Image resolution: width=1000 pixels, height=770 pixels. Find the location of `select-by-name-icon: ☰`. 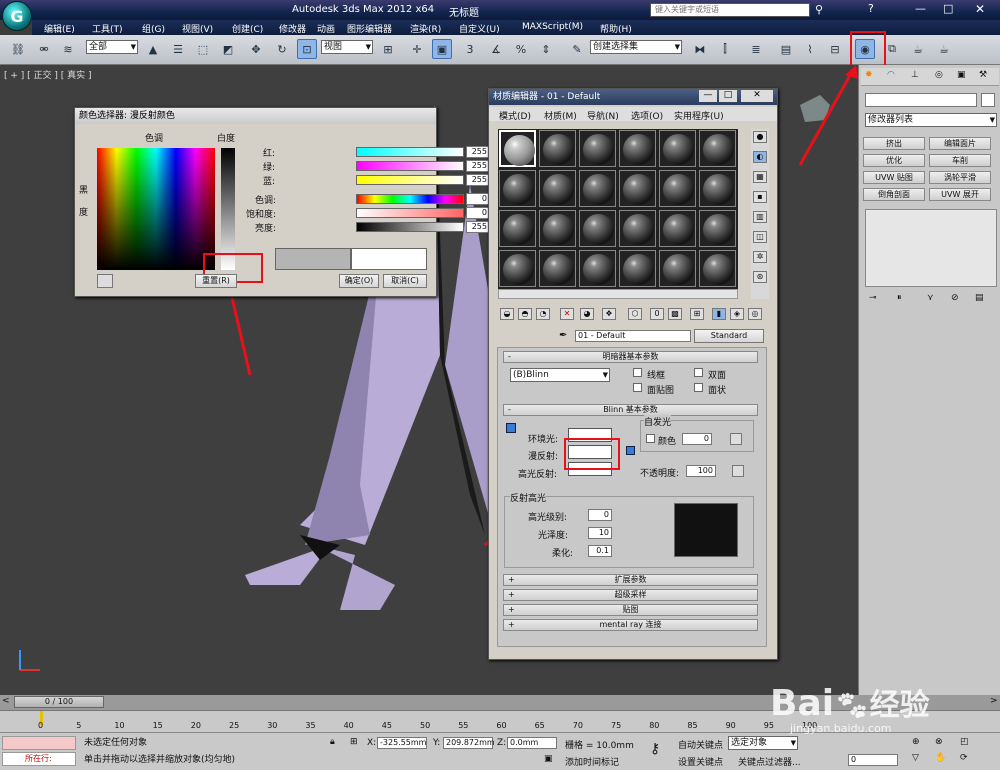

select-by-name-icon: ☰ is located at coordinates (178, 49).